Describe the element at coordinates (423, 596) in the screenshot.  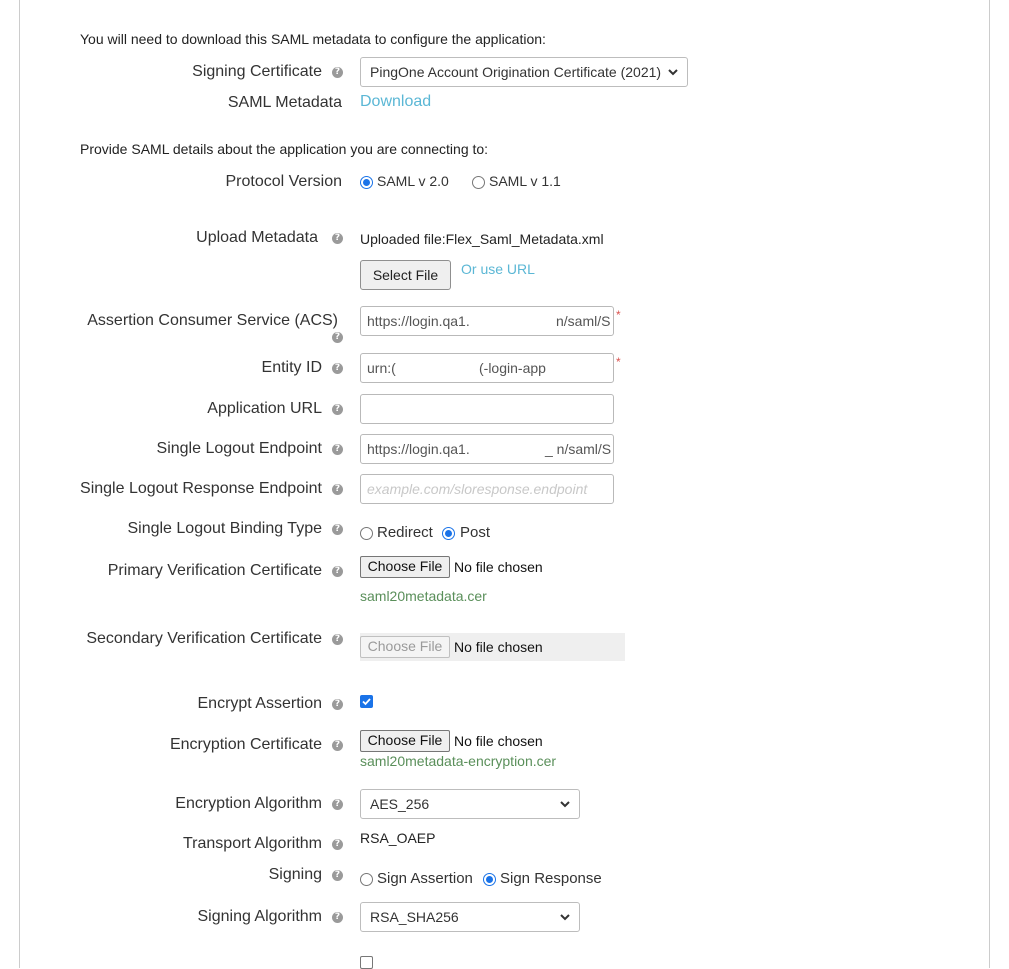
I see `primary-cert-filename: saml20metadata.cer` at that location.